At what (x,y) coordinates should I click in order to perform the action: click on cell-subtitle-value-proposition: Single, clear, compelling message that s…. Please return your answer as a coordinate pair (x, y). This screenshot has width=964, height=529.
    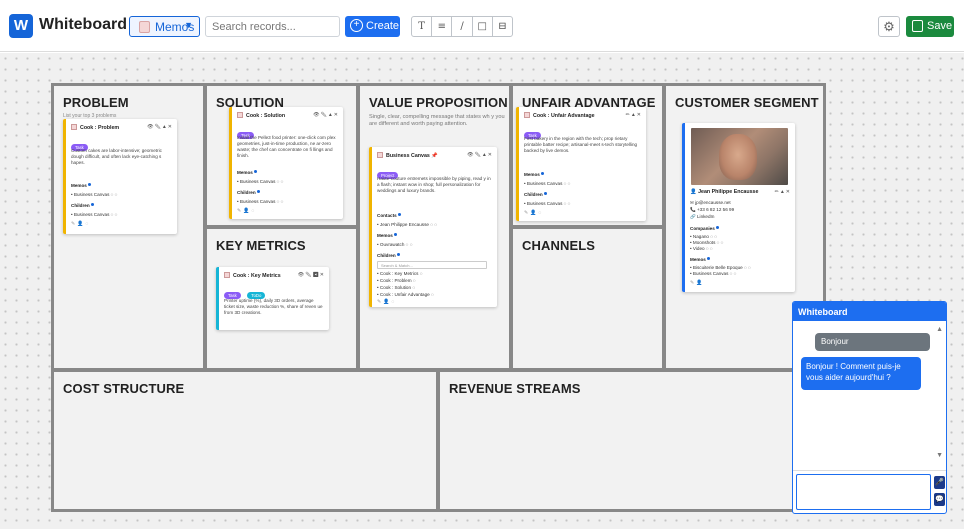
    Looking at the image, I should click on (437, 120).